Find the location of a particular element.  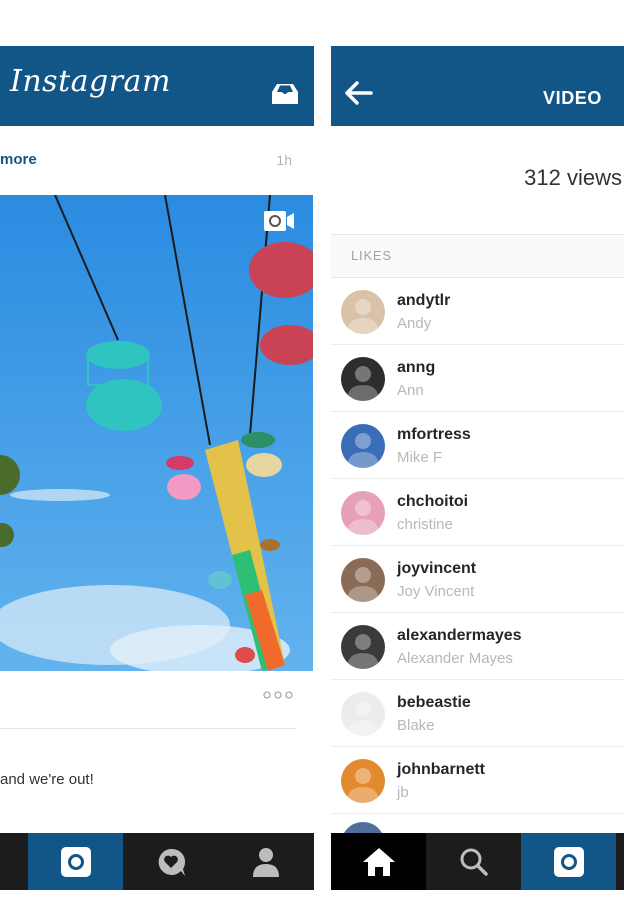

tab-search is located at coordinates (473, 861).